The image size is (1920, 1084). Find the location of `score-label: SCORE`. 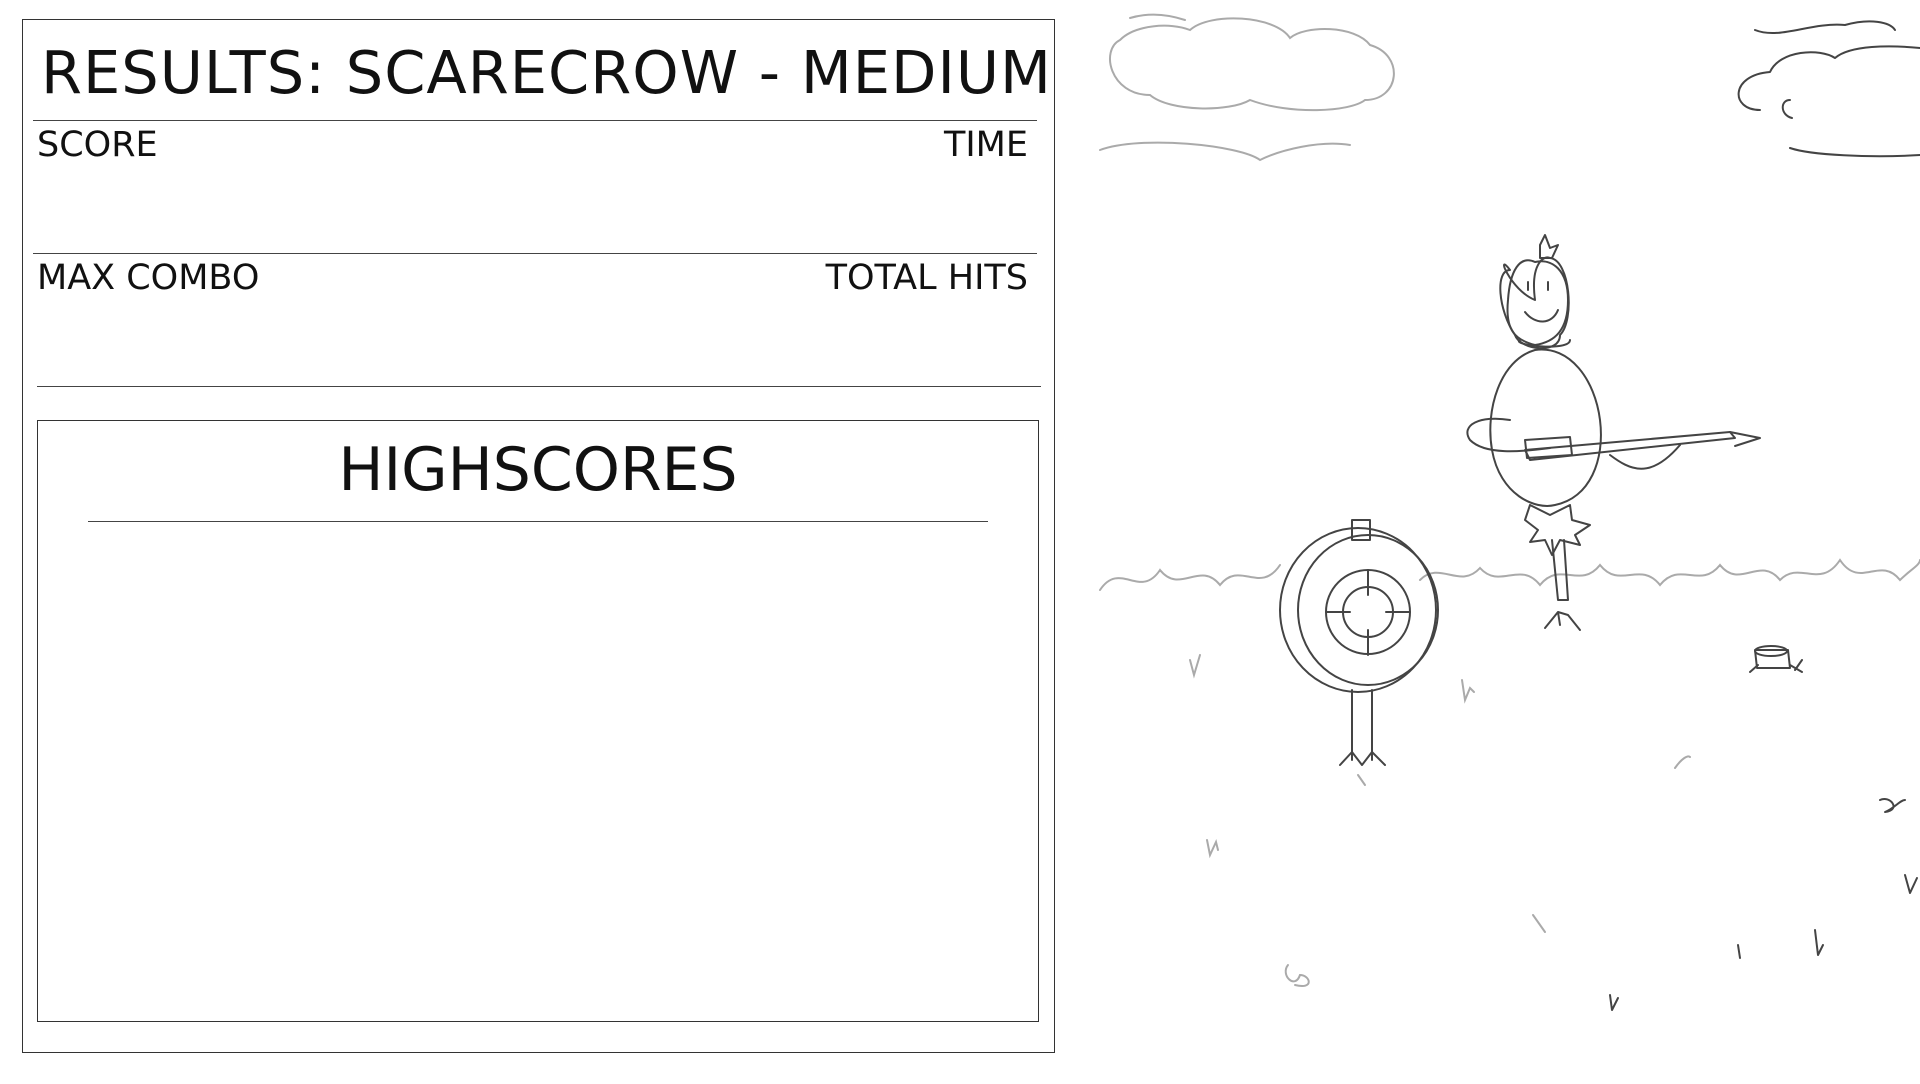

score-label: SCORE is located at coordinates (97, 145).